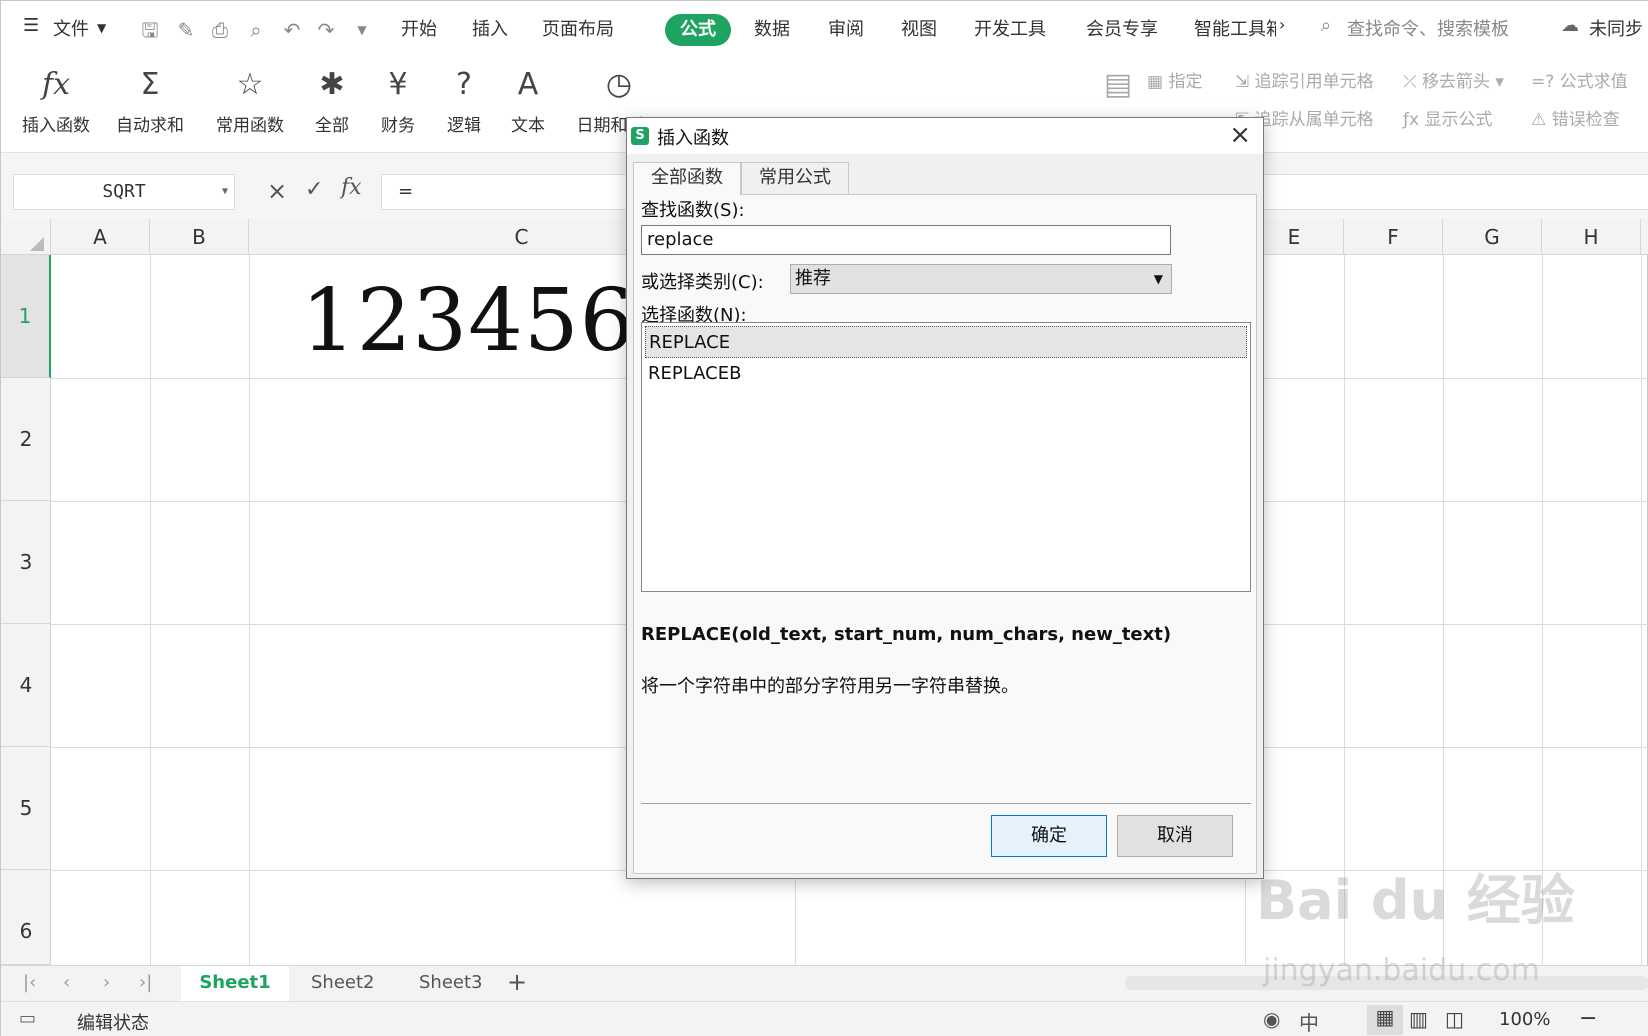 The width and height of the screenshot is (1648, 1036). Describe the element at coordinates (1458, 120) in the screenshot. I see `button-label: 显示公式` at that location.